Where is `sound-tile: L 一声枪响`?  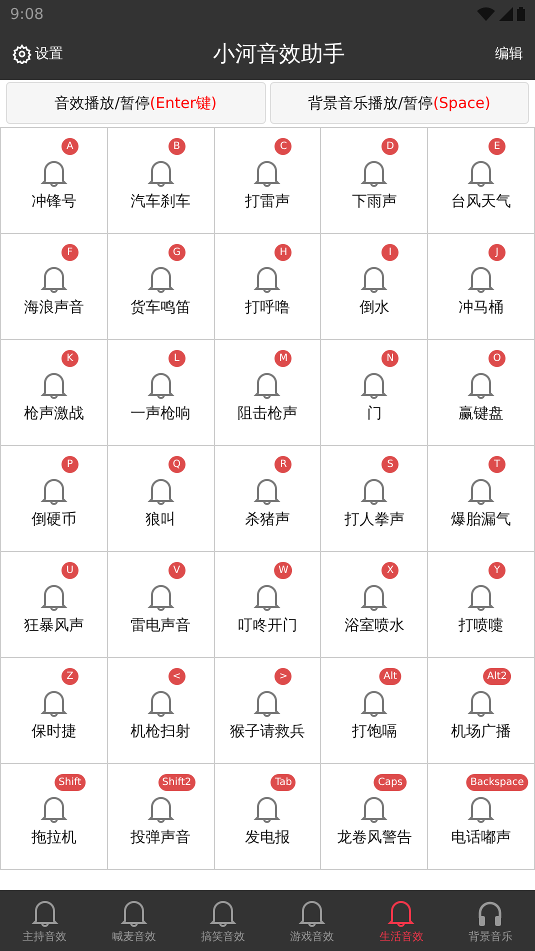 sound-tile: L 一声枪响 is located at coordinates (161, 393).